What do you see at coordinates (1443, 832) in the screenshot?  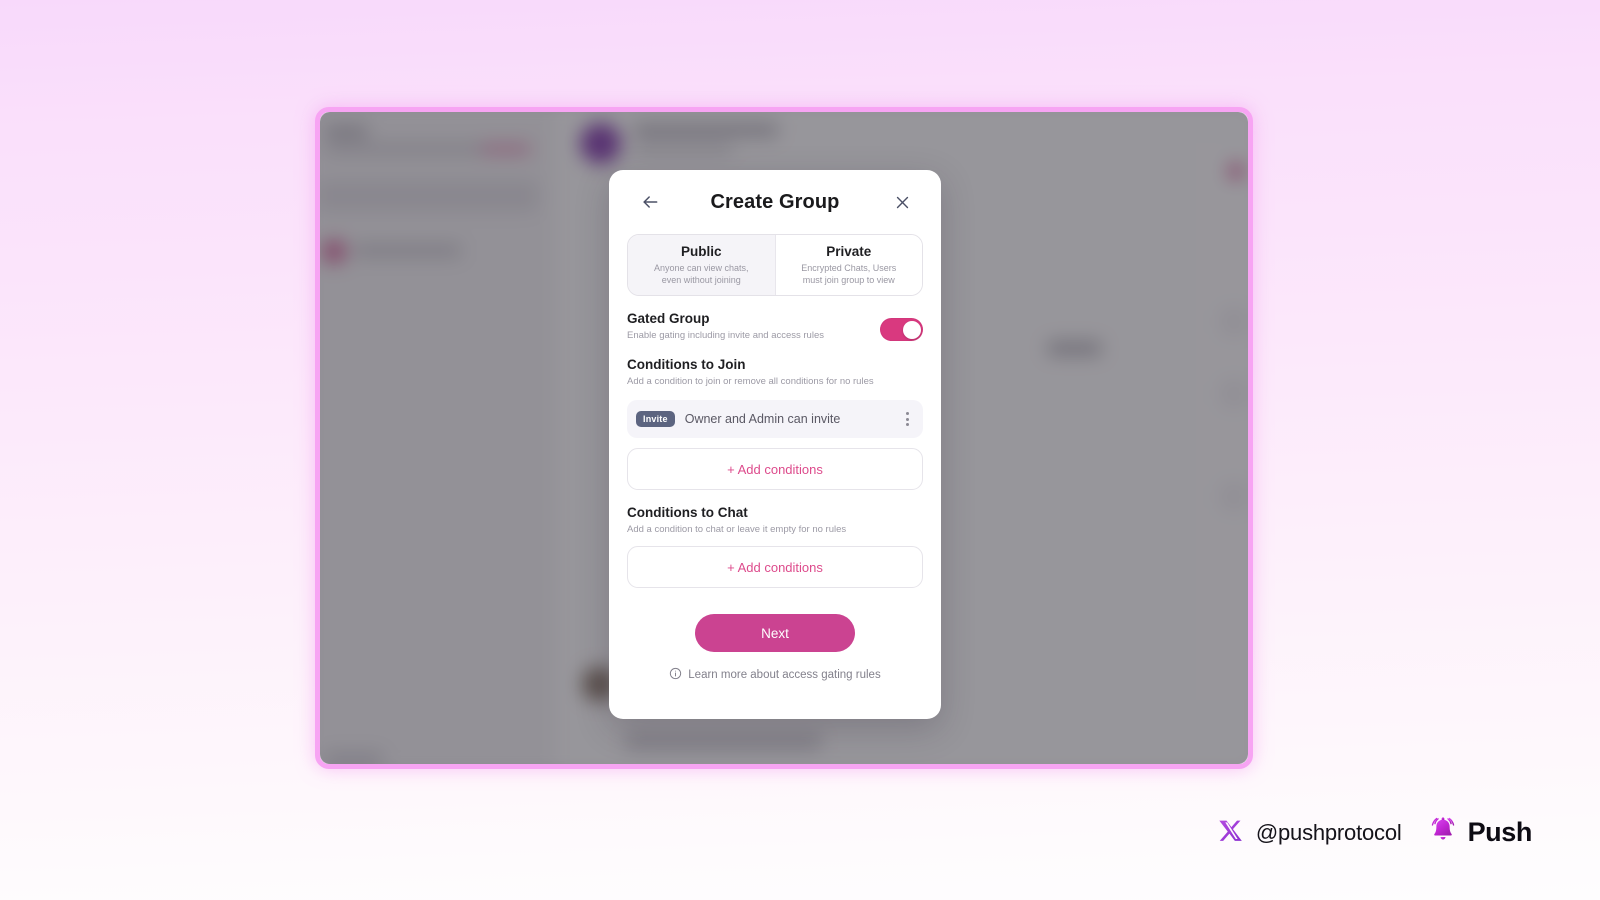 I see `push-bell-icon` at bounding box center [1443, 832].